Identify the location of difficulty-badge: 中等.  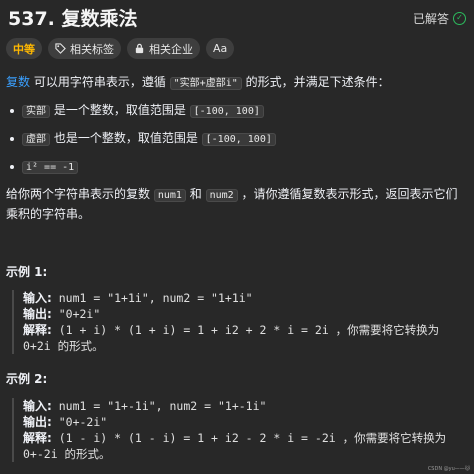
(24, 48).